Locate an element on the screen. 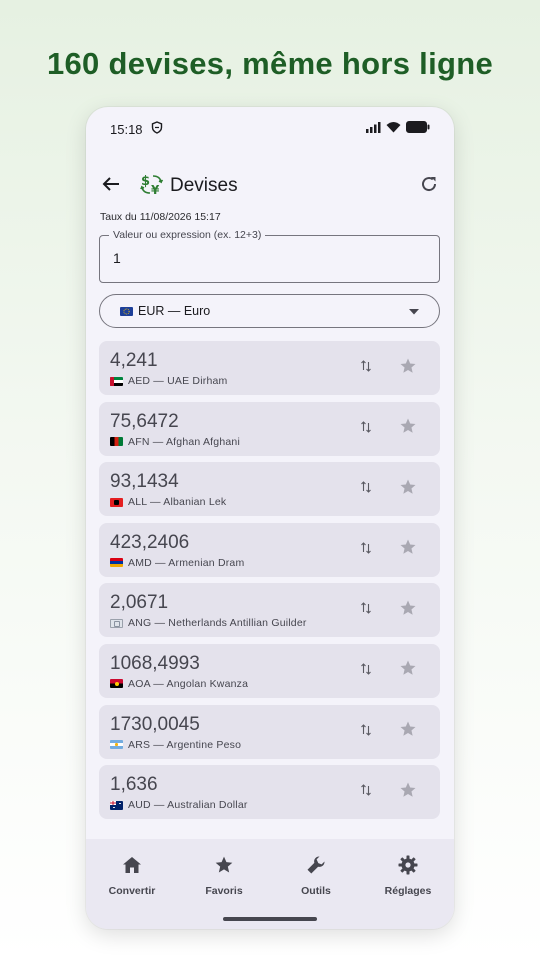  arrow-left-icon is located at coordinates (111, 186).